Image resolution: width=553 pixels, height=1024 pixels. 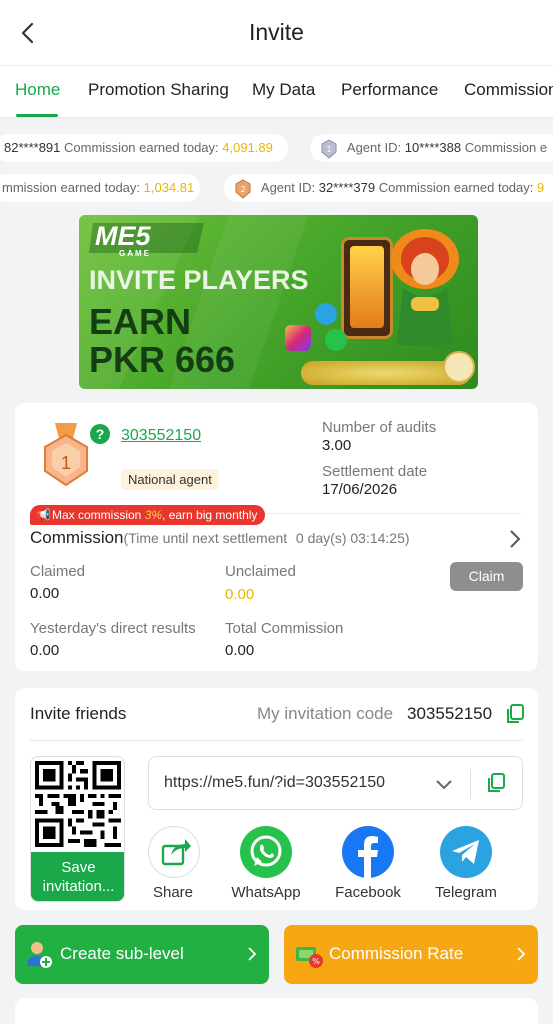 I want to click on promo-percent: 3%, so click(x=153, y=515).